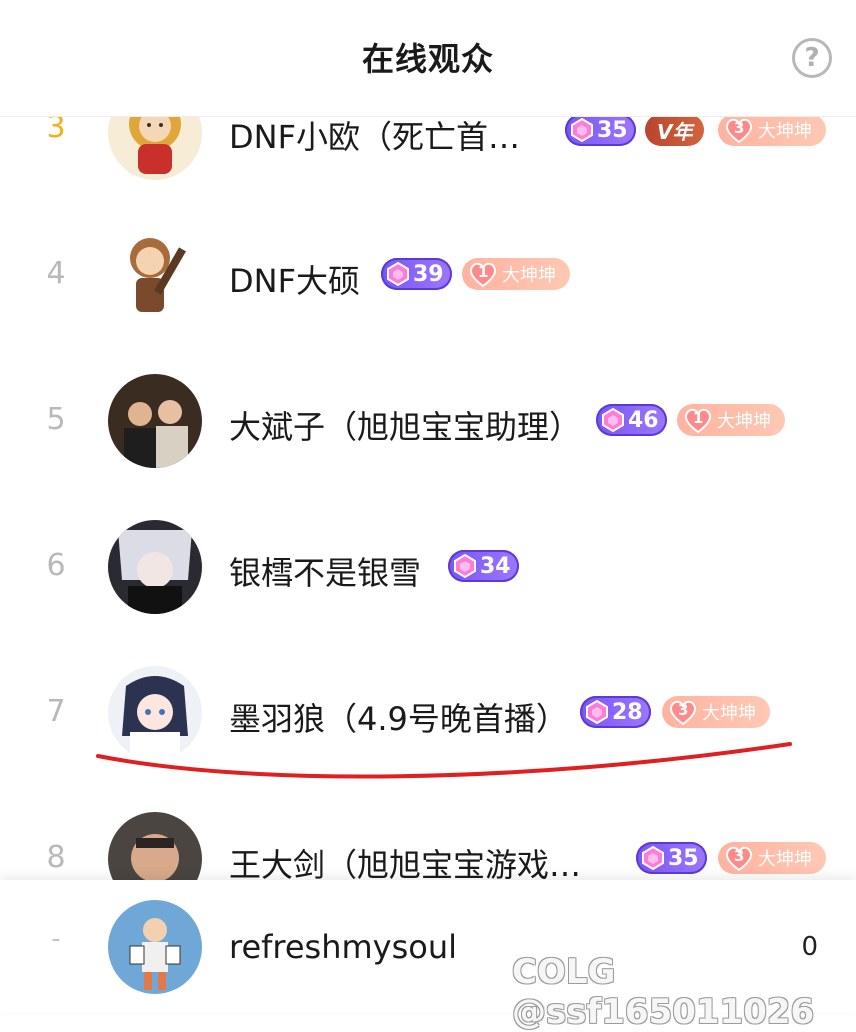 The height and width of the screenshot is (1032, 856). Describe the element at coordinates (405, 427) in the screenshot. I see `viewer-name: 大斌子（旭旭宝宝助理）` at that location.